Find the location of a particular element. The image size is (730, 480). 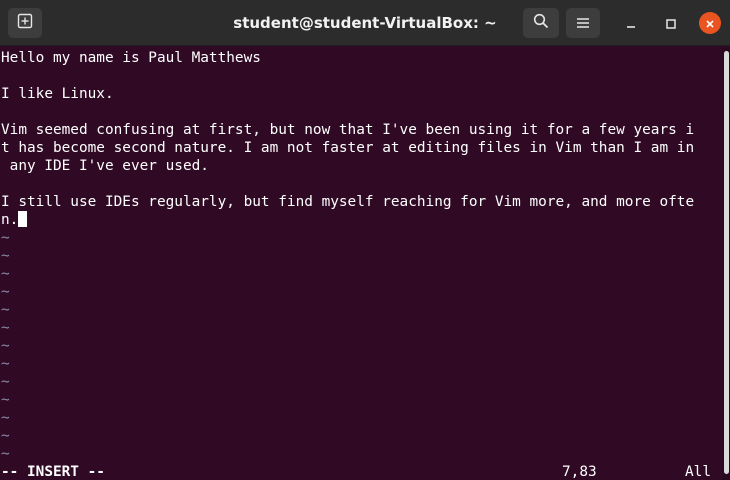

minimize-button is located at coordinates (631, 23).